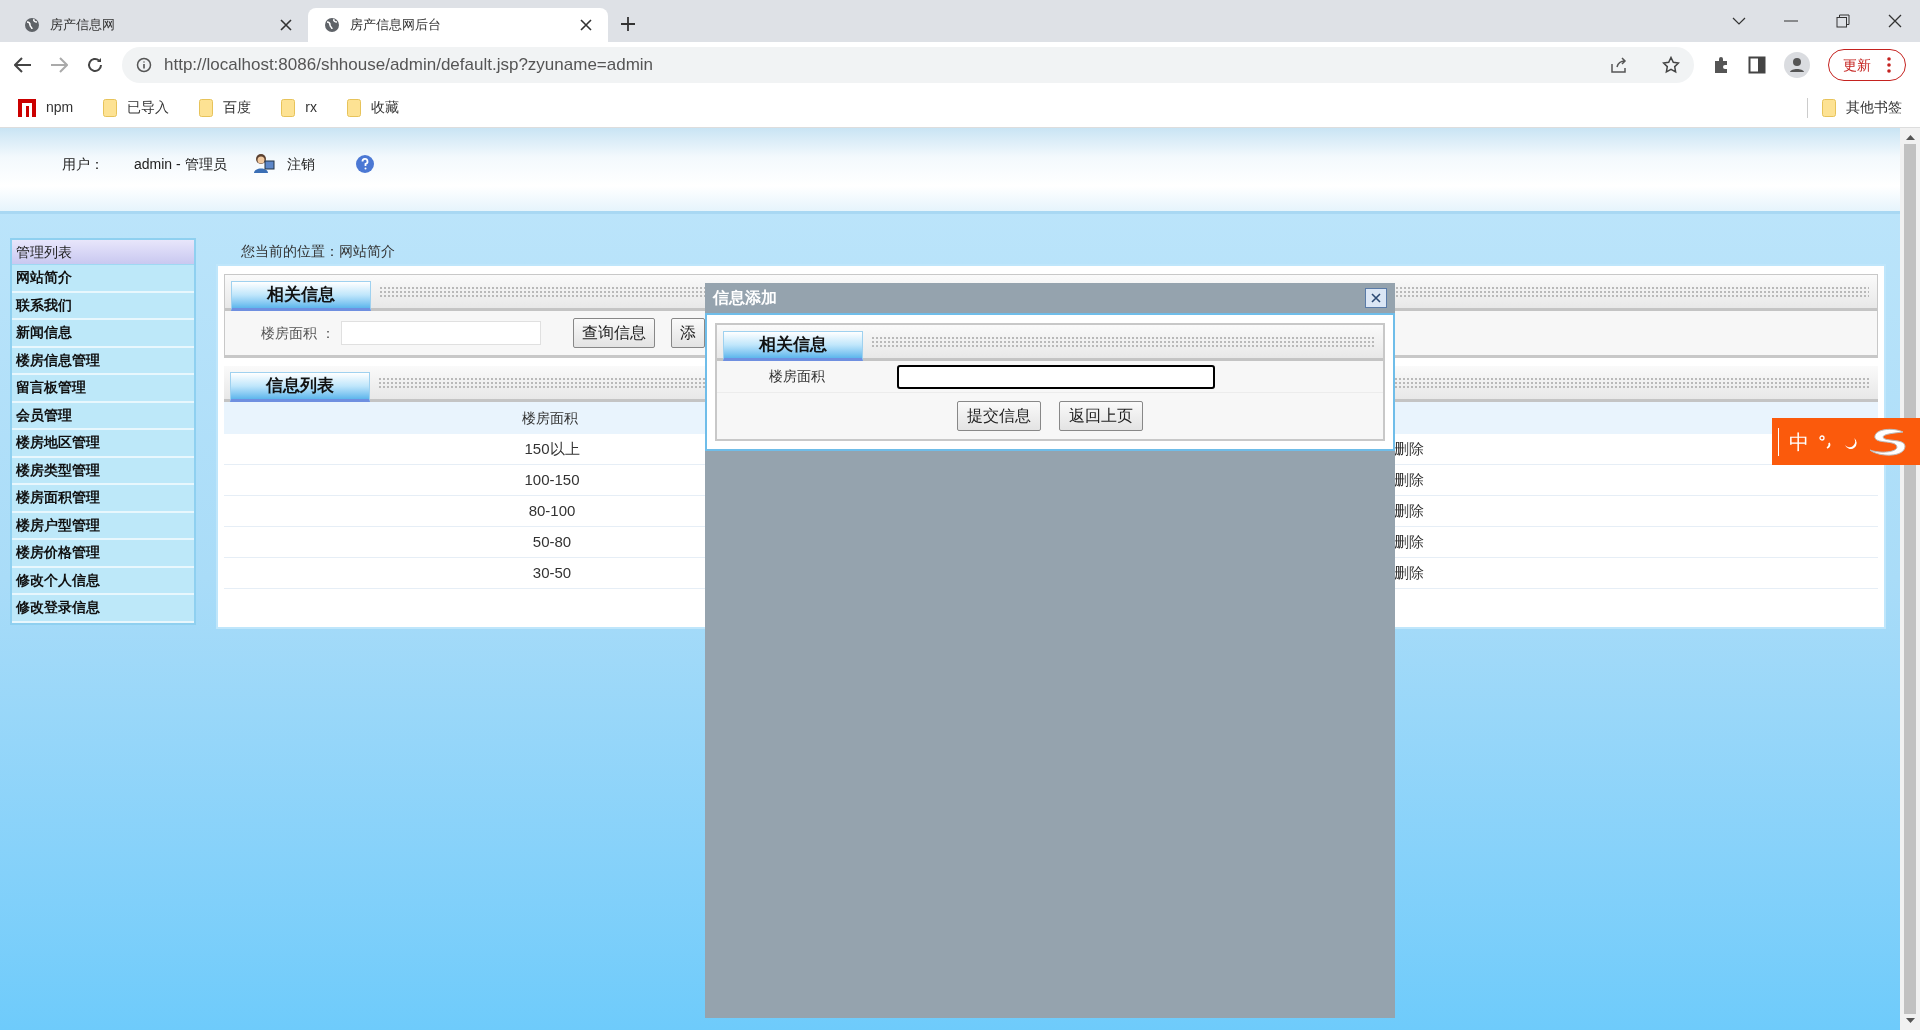 The height and width of the screenshot is (1030, 1920). I want to click on table-cell-text: 150以上, so click(552, 448).